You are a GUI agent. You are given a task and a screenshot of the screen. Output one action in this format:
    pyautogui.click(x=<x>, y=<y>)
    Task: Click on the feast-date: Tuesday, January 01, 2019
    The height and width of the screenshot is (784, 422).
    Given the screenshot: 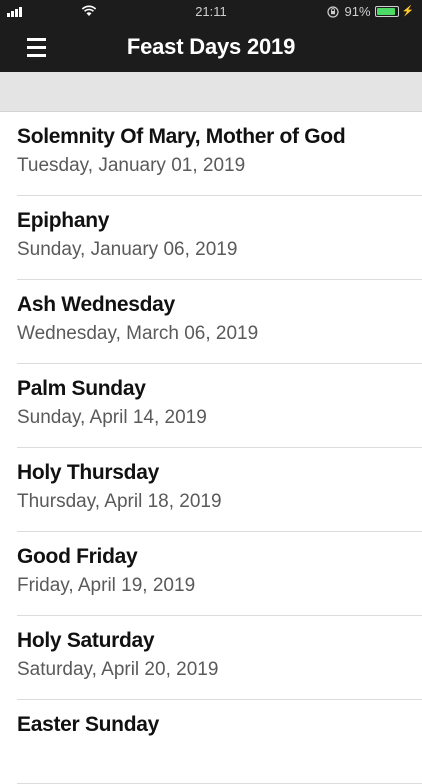 What is the action you would take?
    pyautogui.click(x=131, y=165)
    